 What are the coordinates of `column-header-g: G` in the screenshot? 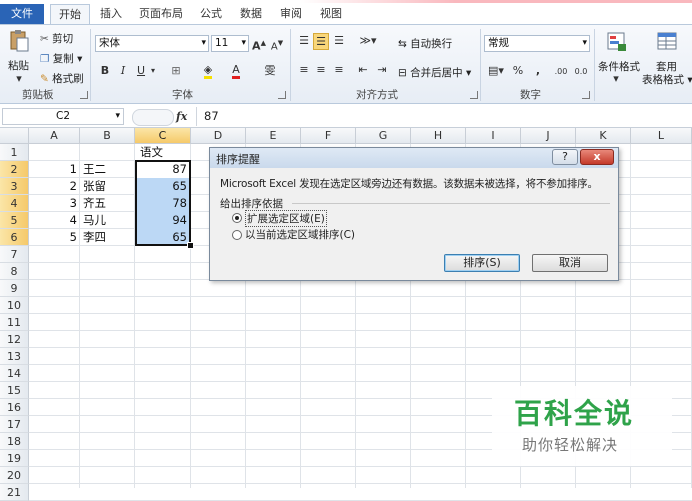 It's located at (383, 136).